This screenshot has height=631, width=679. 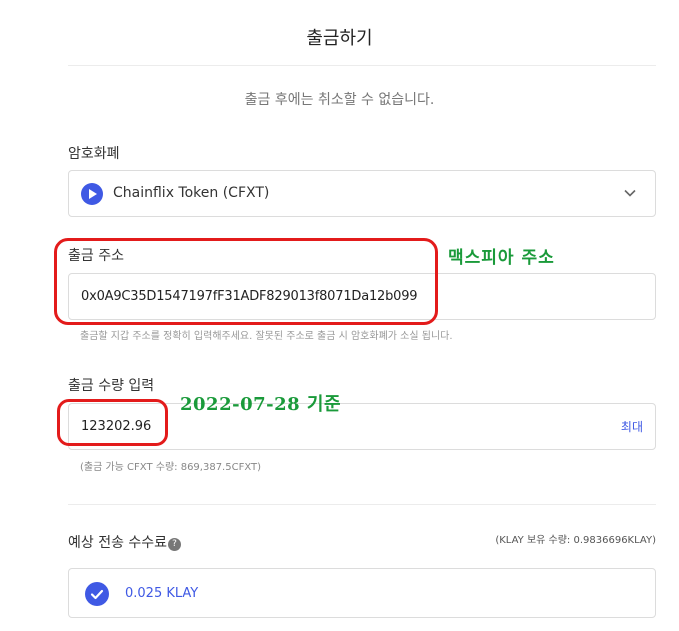 What do you see at coordinates (112, 422) in the screenshot?
I see `amount-highlight-outline` at bounding box center [112, 422].